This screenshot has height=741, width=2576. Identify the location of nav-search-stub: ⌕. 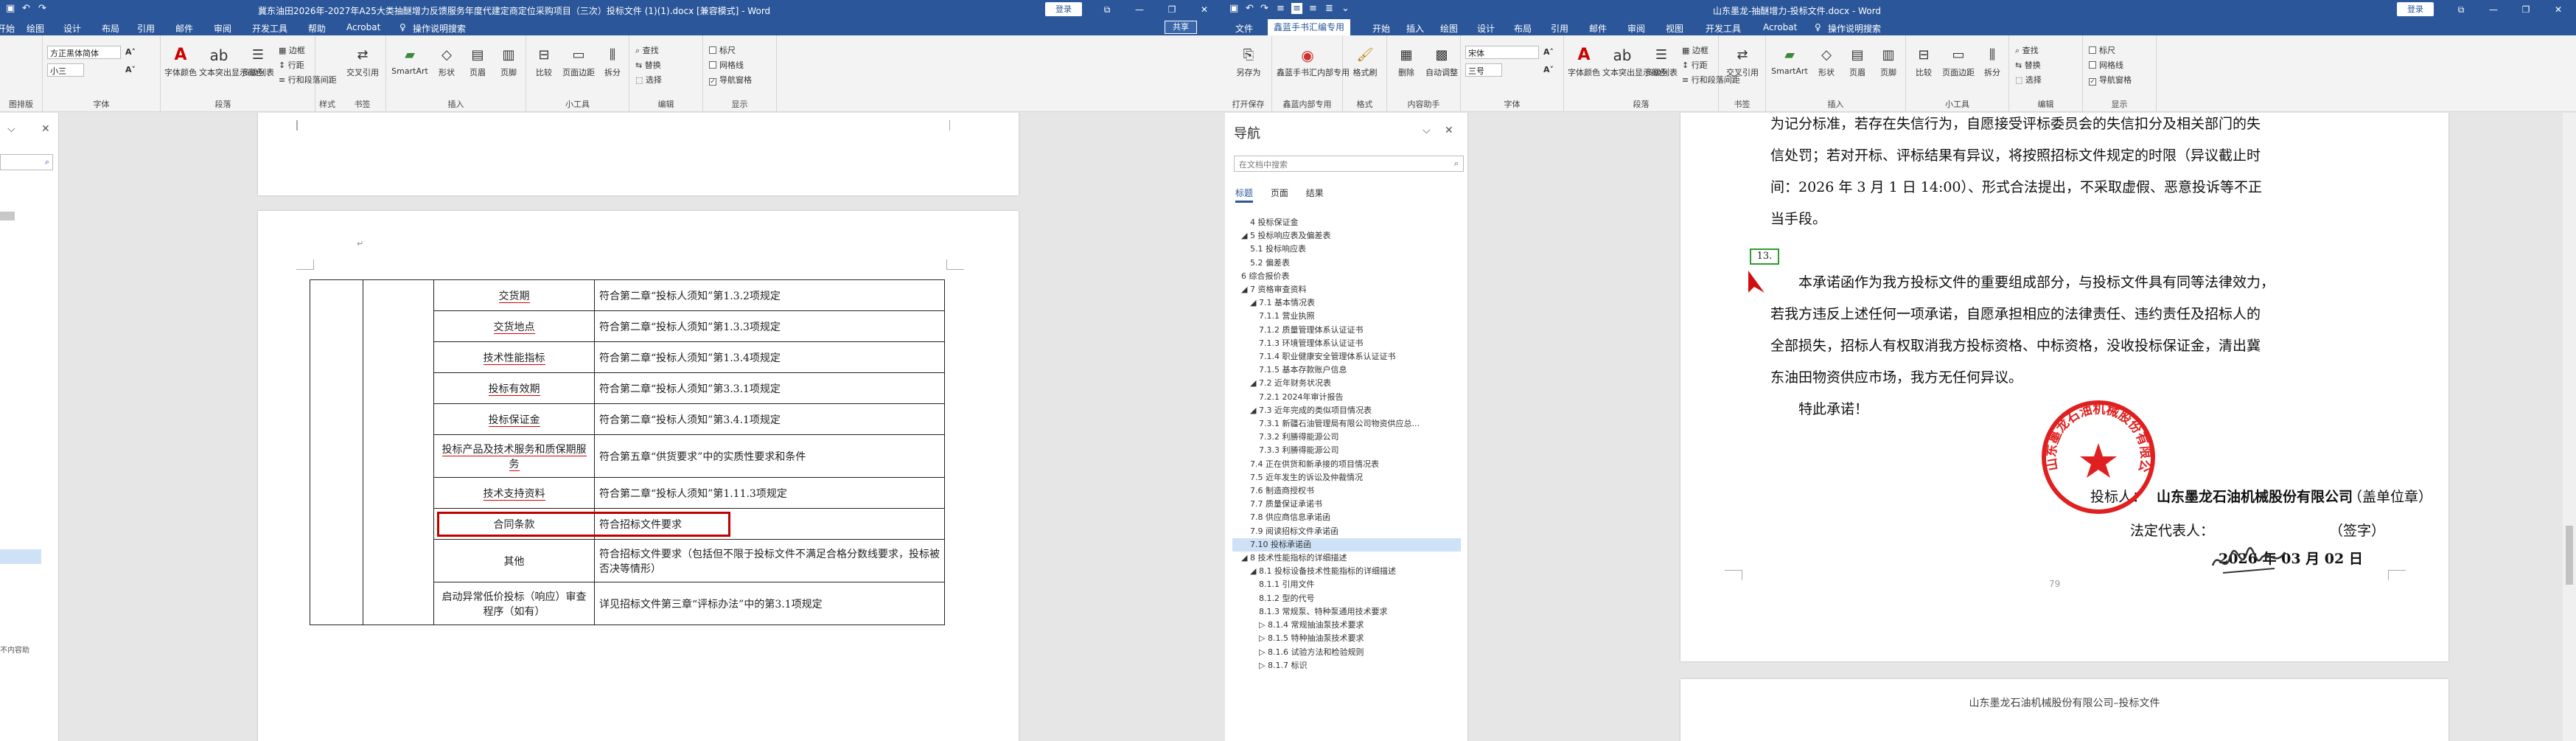
(26, 162).